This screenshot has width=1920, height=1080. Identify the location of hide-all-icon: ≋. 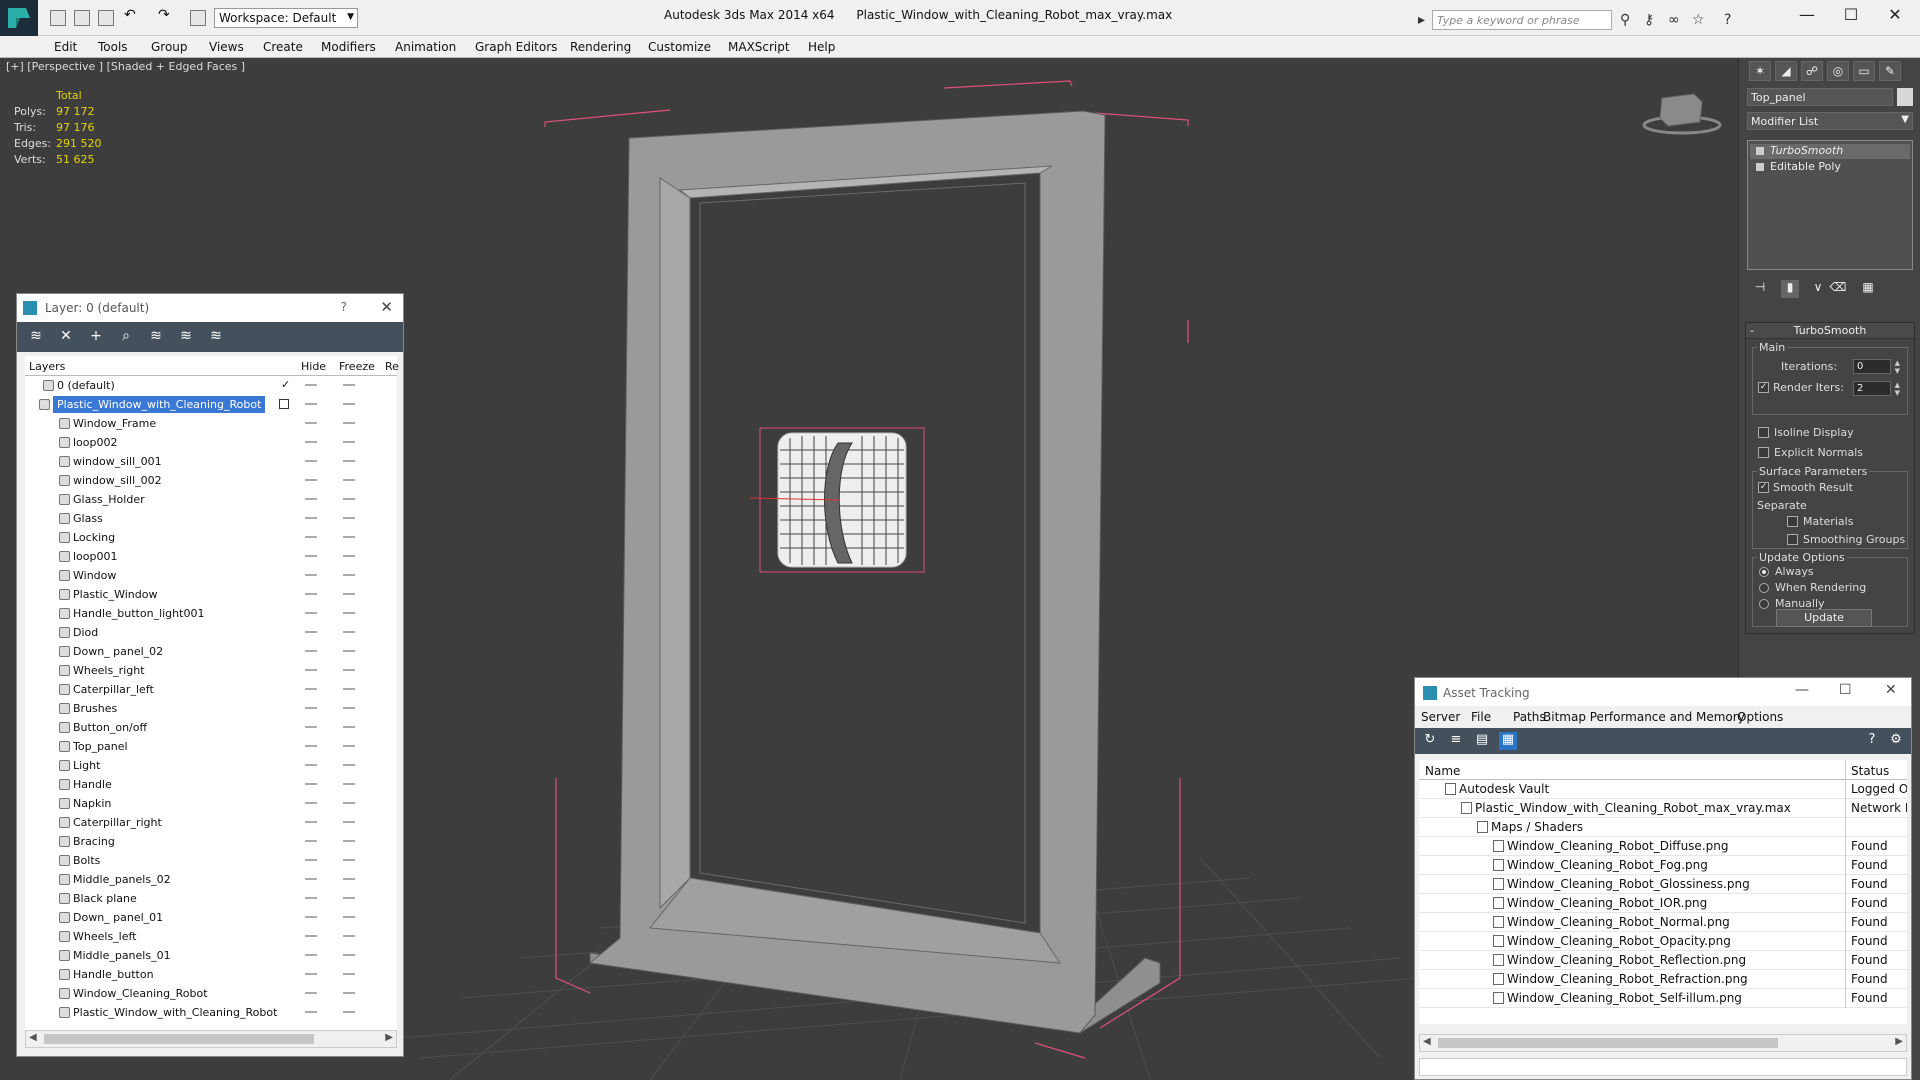
(186, 337).